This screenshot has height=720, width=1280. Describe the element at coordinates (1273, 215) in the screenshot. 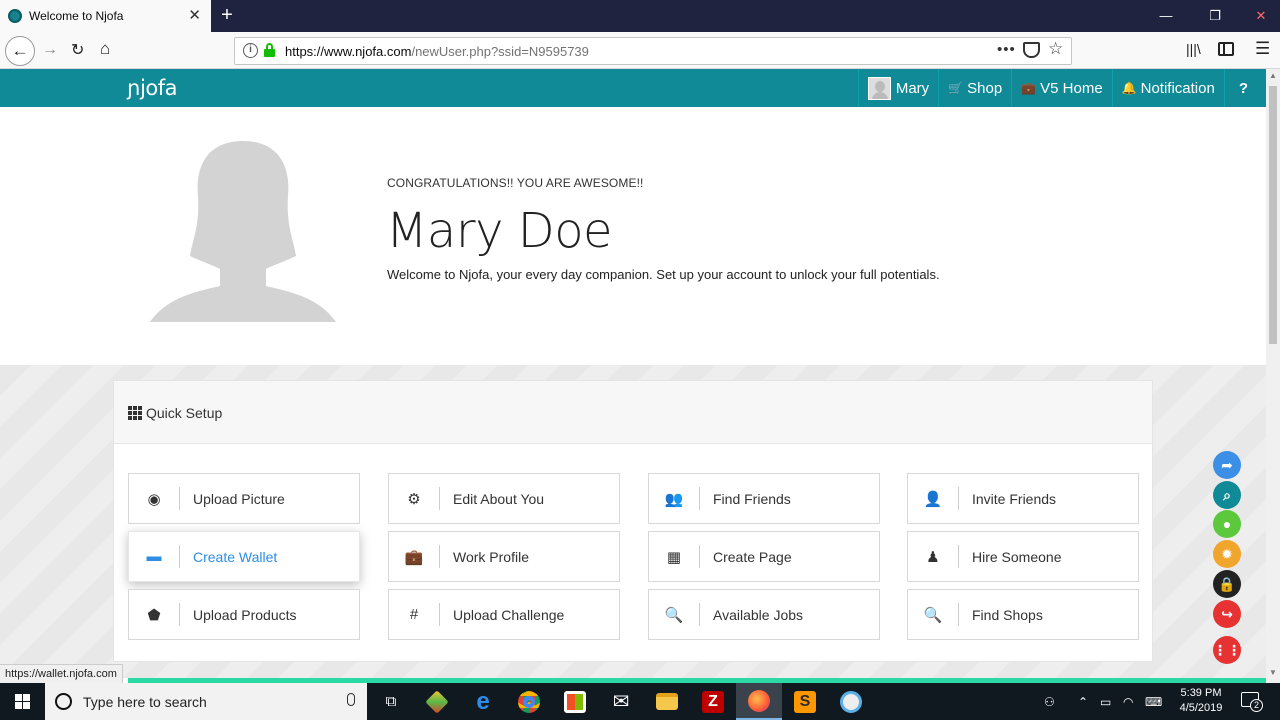

I see `scroll-thumb` at that location.